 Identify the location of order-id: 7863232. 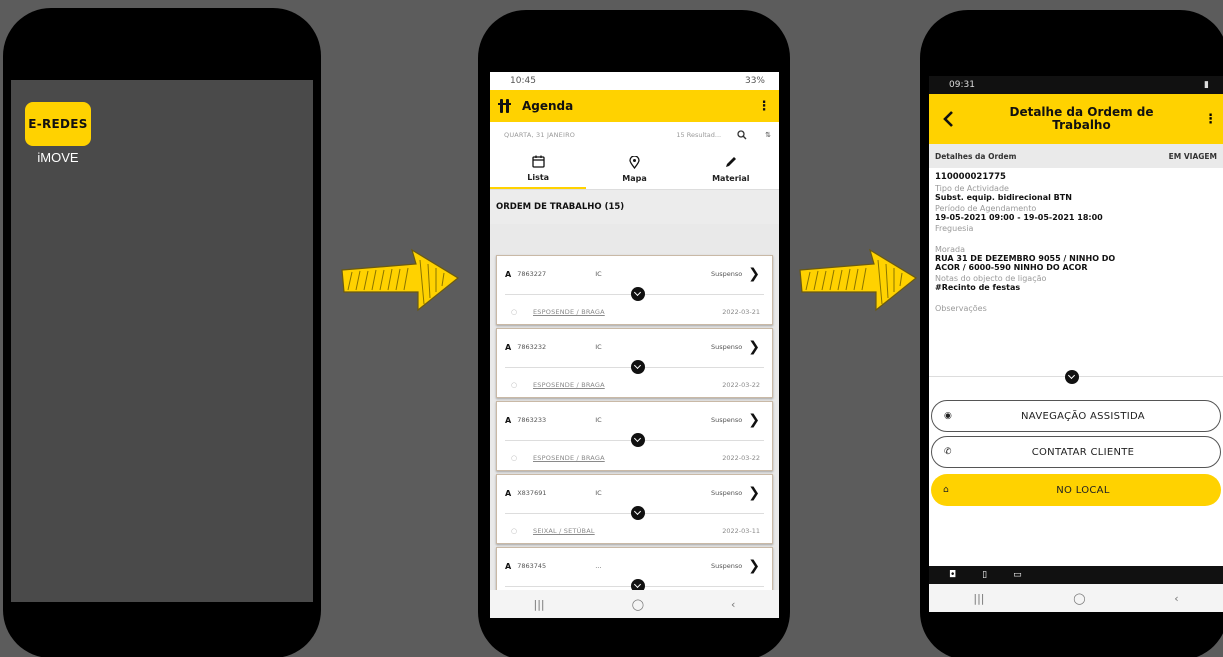
(532, 347).